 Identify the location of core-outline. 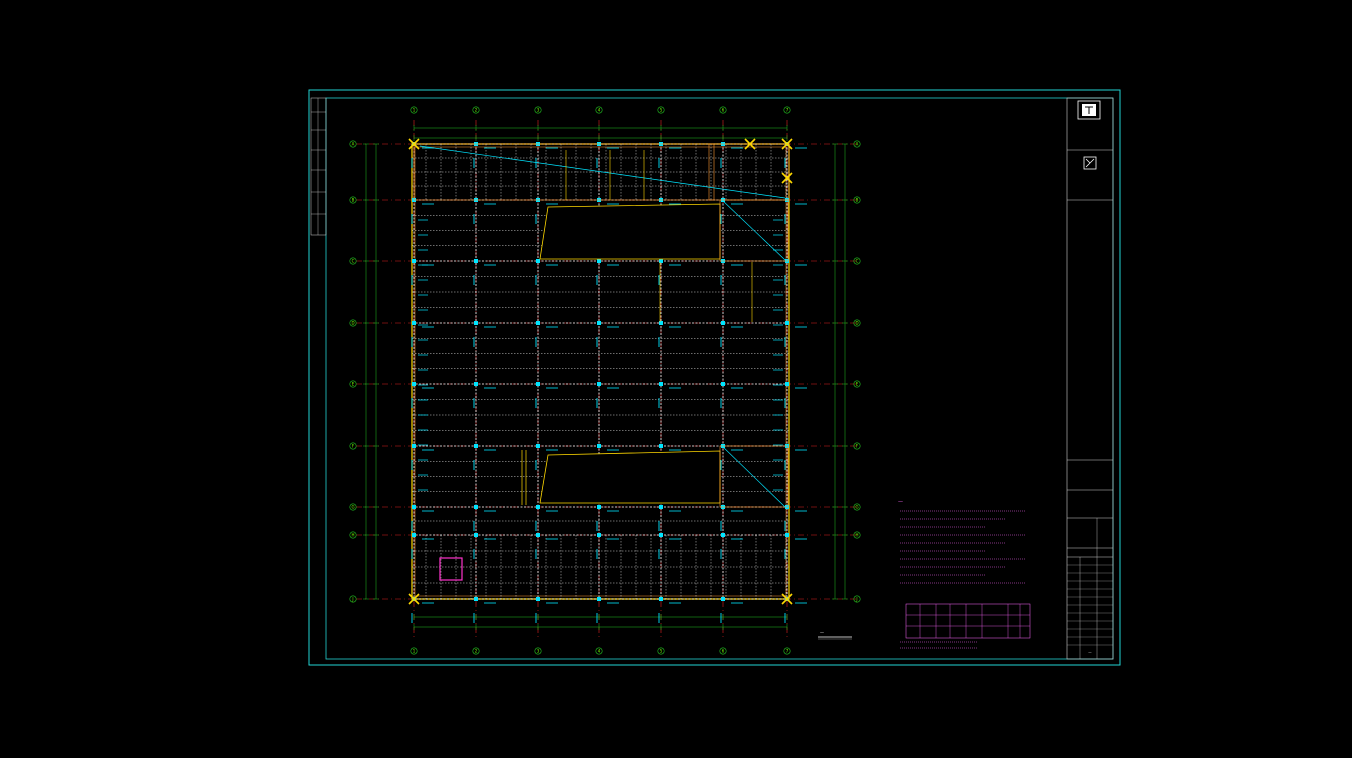
(564, 172).